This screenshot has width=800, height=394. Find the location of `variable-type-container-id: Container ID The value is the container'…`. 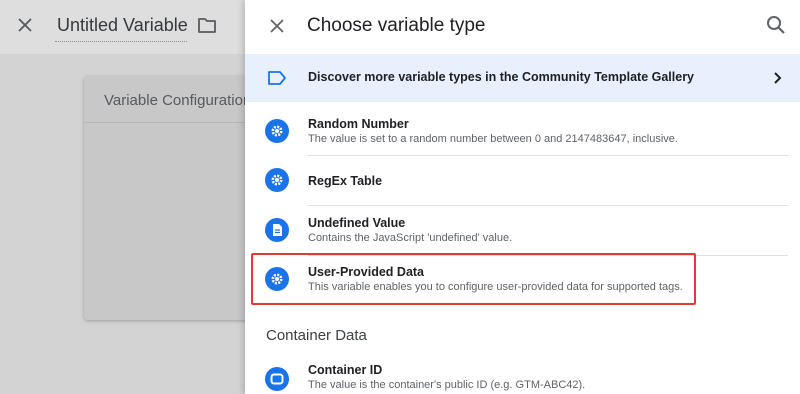

variable-type-container-id: Container ID The value is the container'… is located at coordinates (522, 374).